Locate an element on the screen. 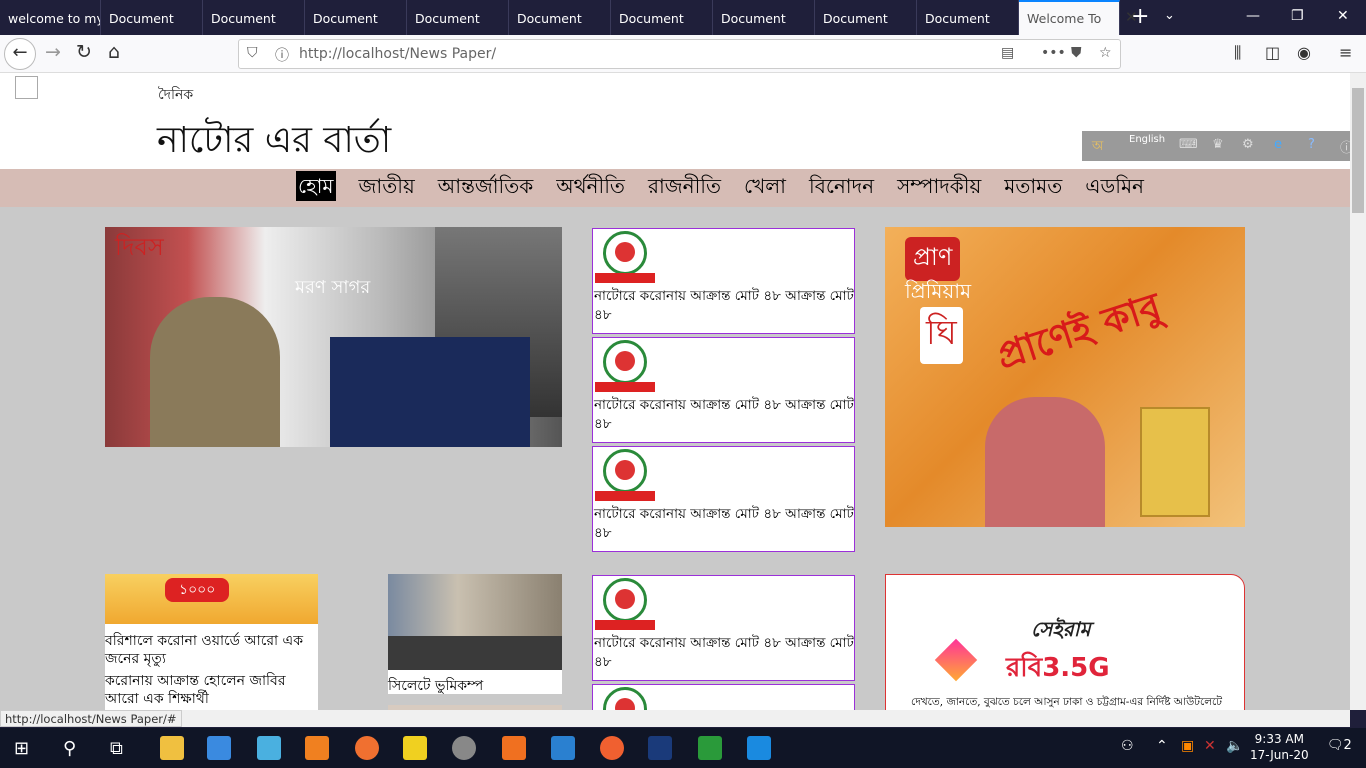 The height and width of the screenshot is (768, 1366). news-thumbnail: ১০০০ is located at coordinates (211, 599).